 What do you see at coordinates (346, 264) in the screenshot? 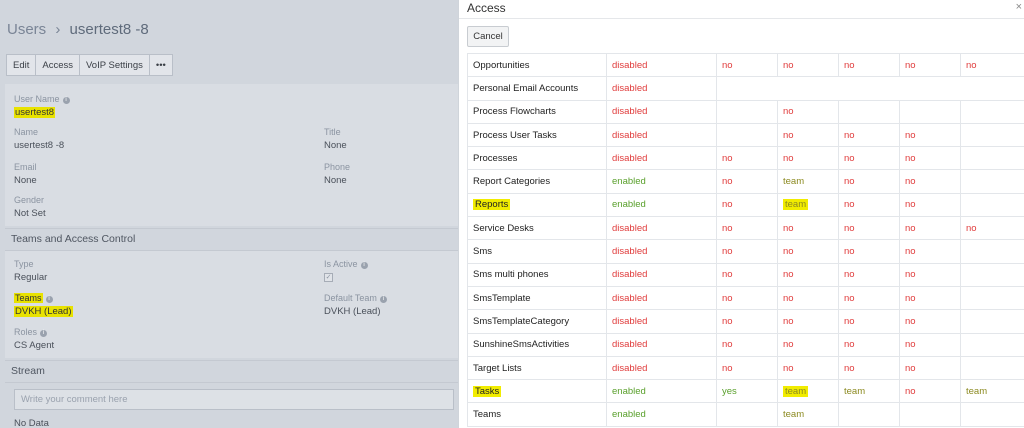
I see `is-active-label: Is Active i` at bounding box center [346, 264].